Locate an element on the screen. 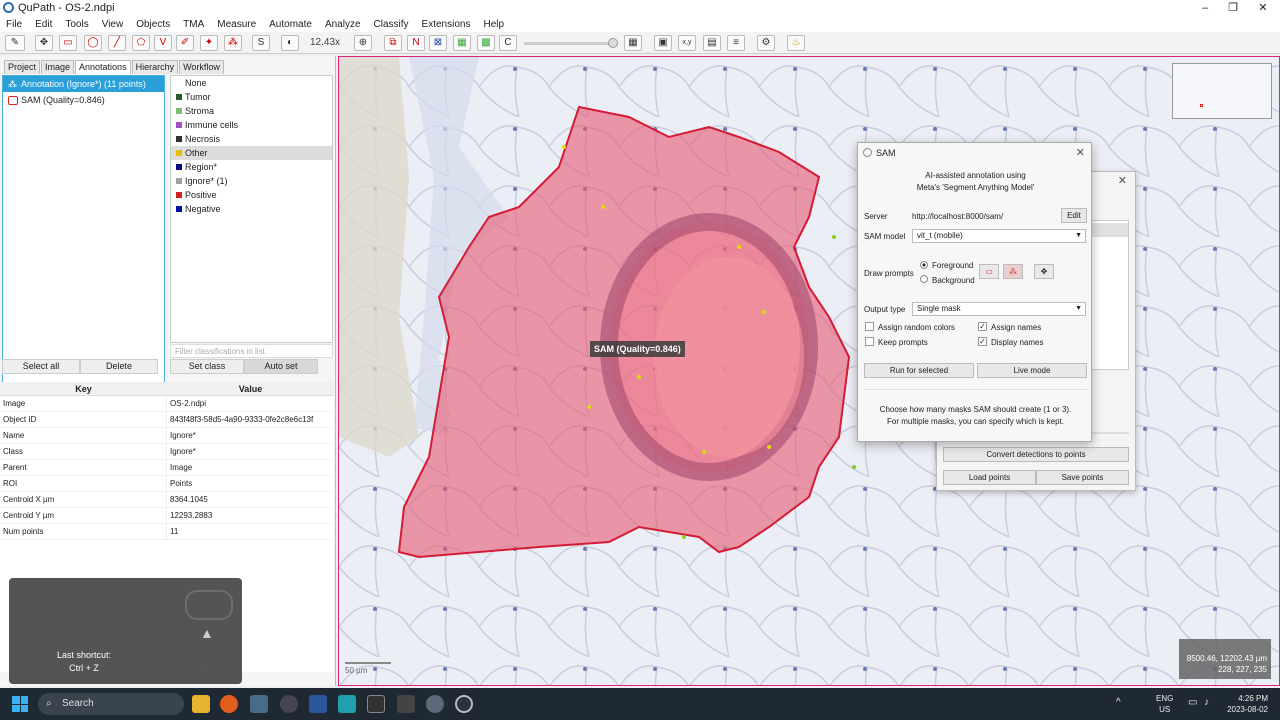  settings-icon is located at coordinates (435, 704).